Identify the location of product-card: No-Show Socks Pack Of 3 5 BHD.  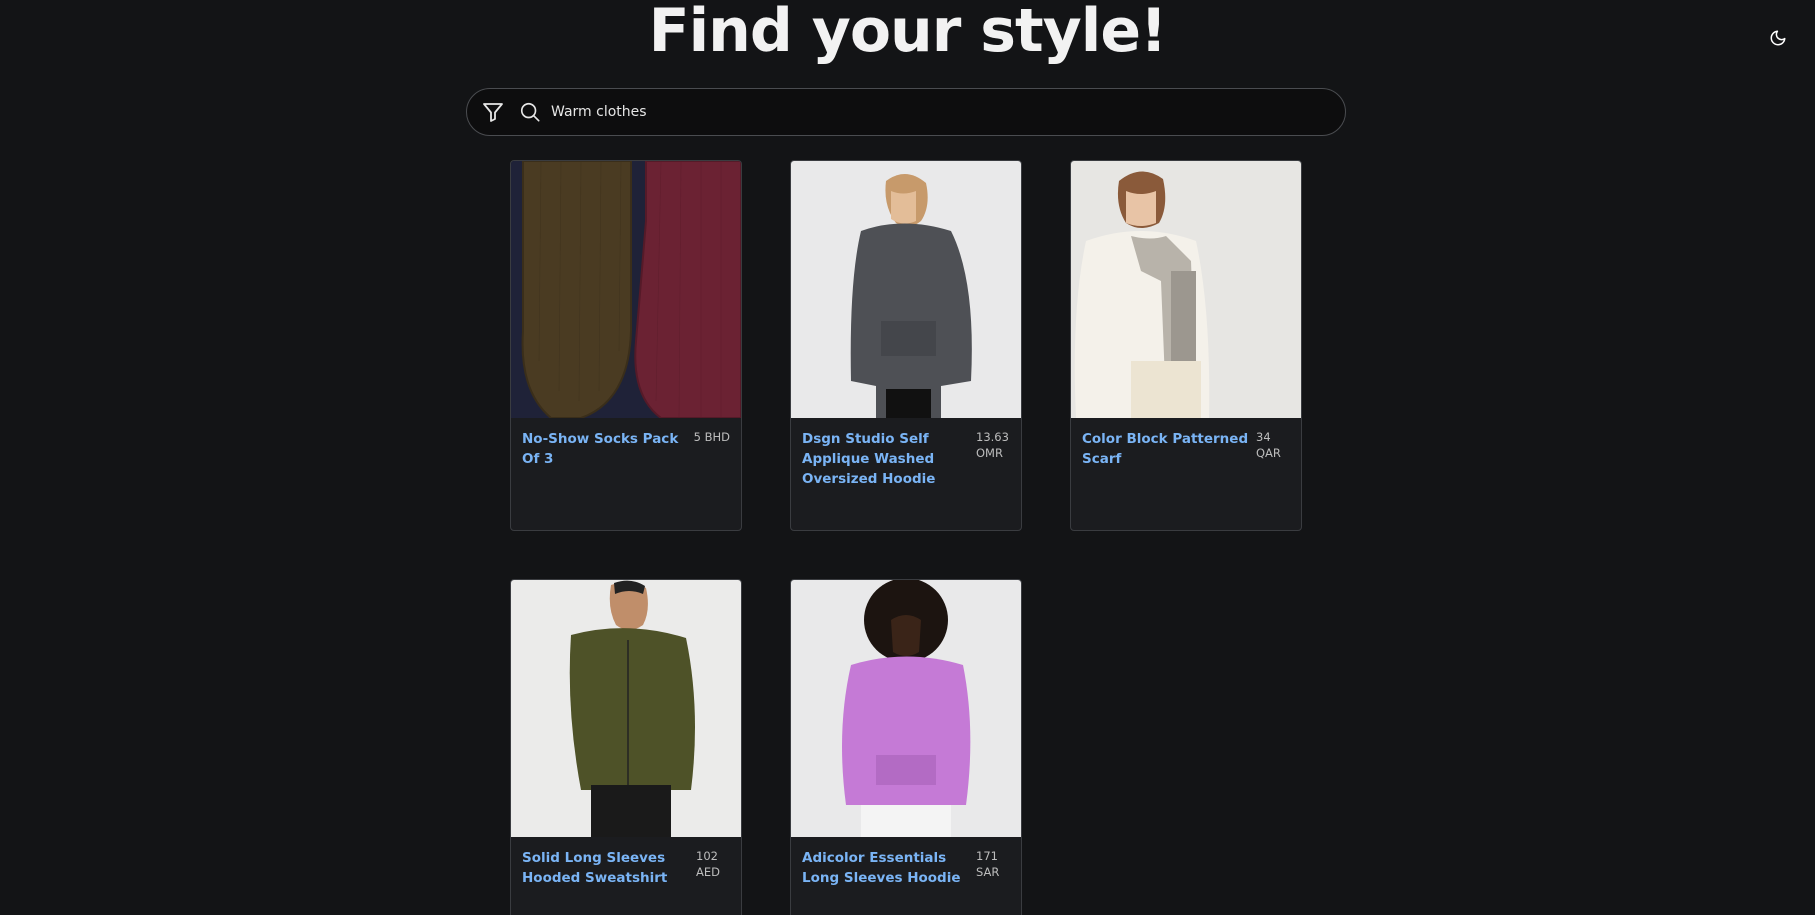
(626, 345).